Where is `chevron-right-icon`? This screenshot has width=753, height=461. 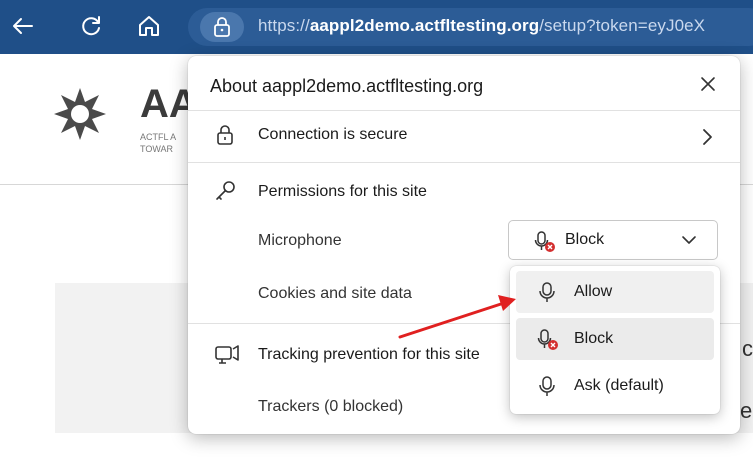 chevron-right-icon is located at coordinates (707, 137).